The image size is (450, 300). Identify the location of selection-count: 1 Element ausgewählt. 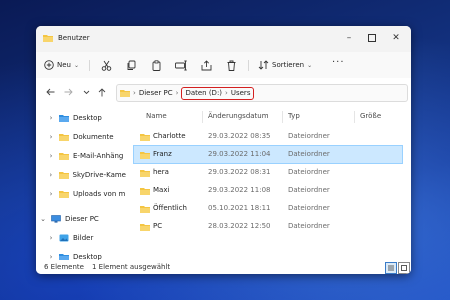
(131, 267).